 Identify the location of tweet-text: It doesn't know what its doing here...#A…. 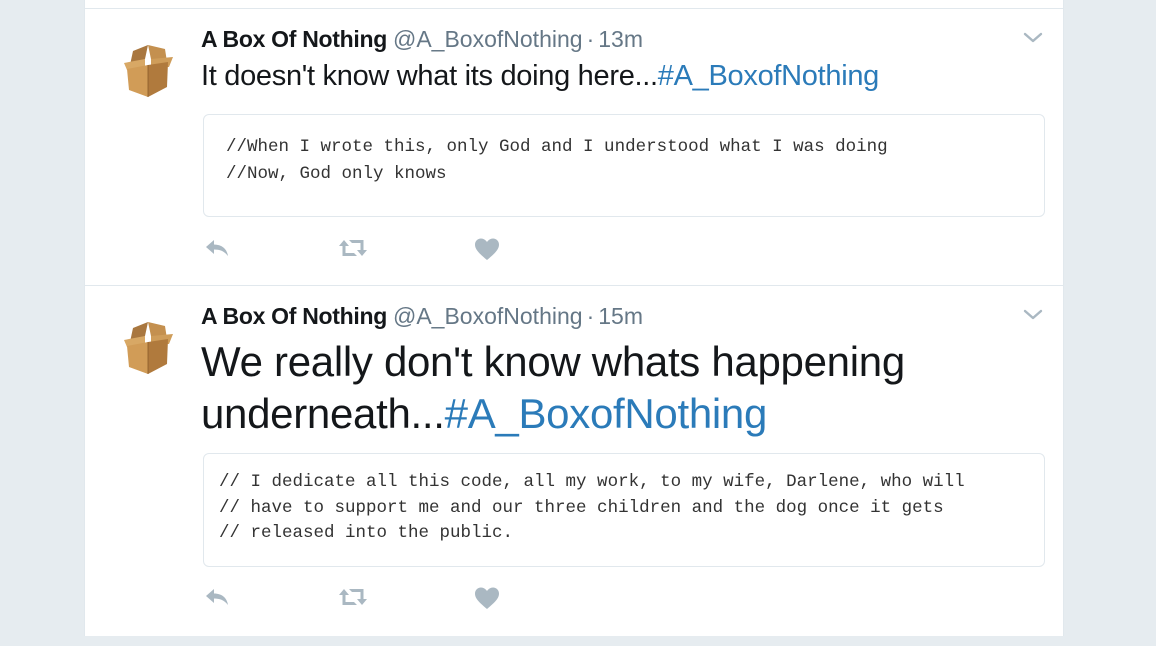
(540, 76).